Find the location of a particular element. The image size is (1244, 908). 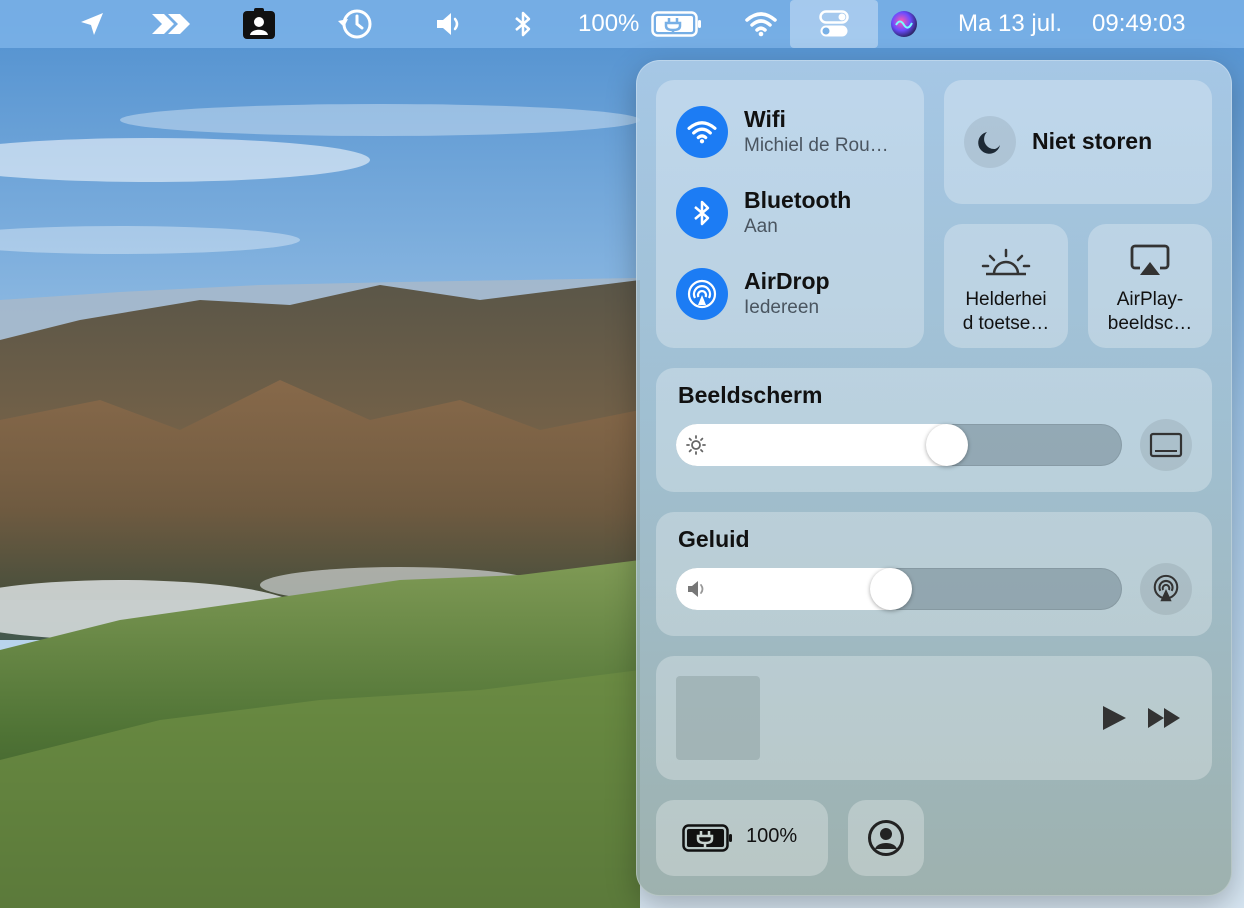

bluetooth-toggle: Bluetooth Aan is located at coordinates (788, 213).